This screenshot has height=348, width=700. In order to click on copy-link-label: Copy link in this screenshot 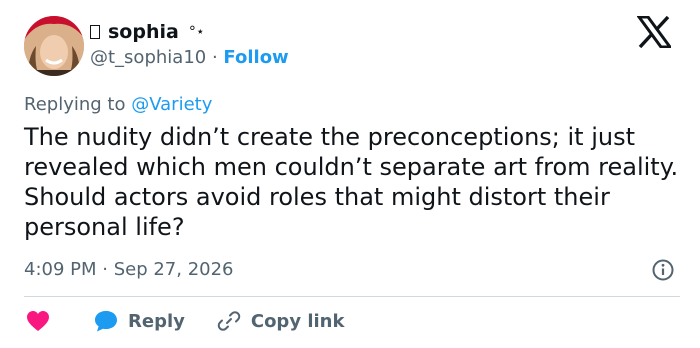, I will do `click(297, 321)`.